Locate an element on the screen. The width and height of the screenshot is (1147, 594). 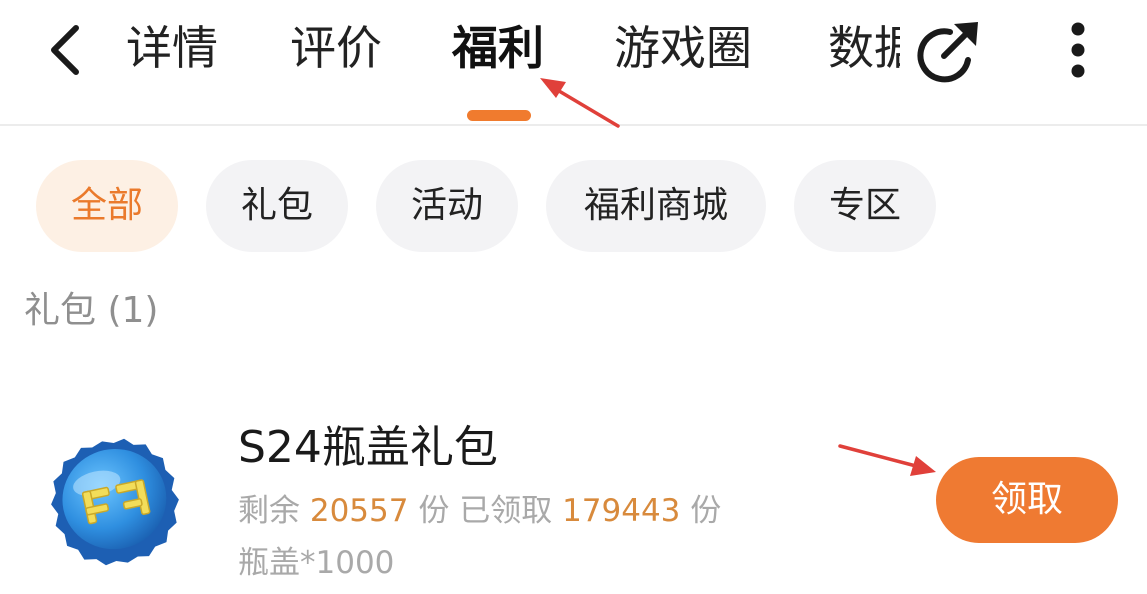
tab-details: 详情 is located at coordinates (172, 48).